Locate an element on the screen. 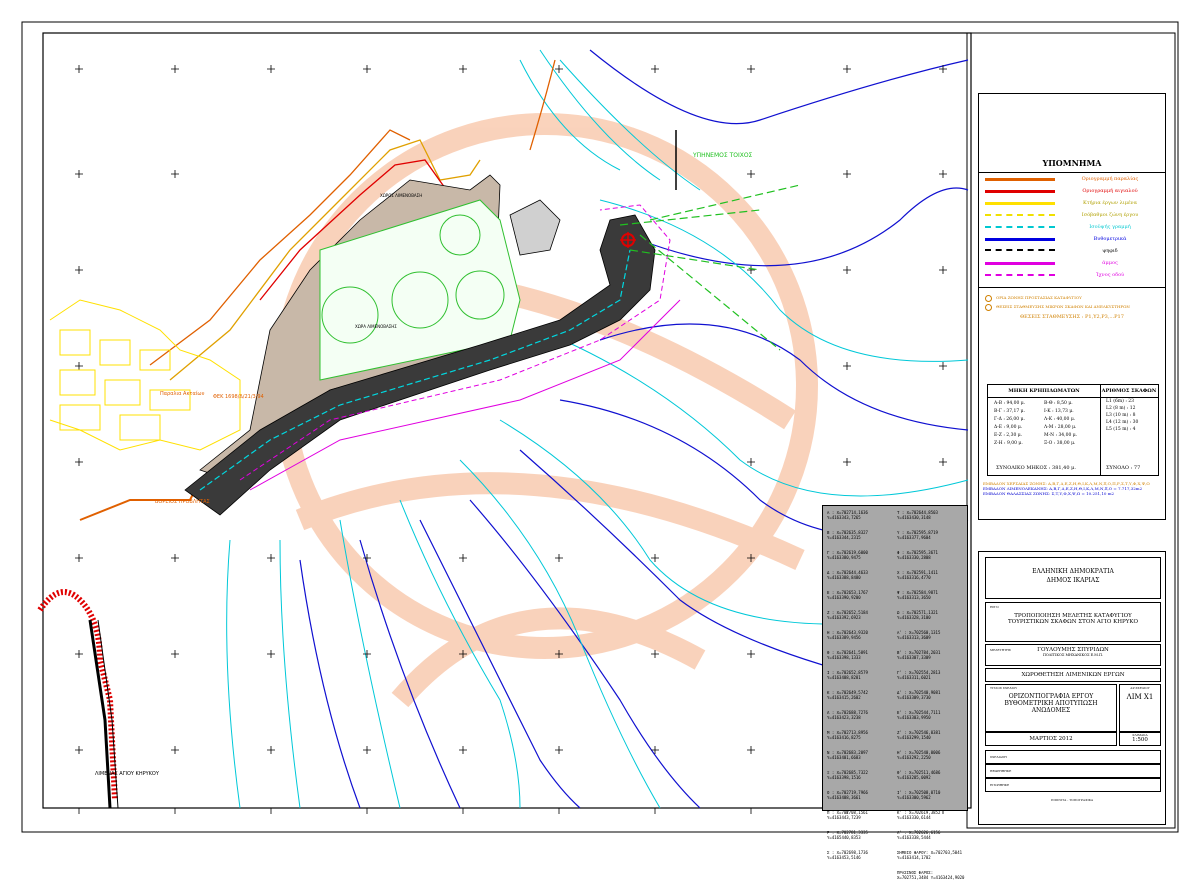  length-cell: Ι-Κ : 13,73 μ. is located at coordinates (1059, 411).